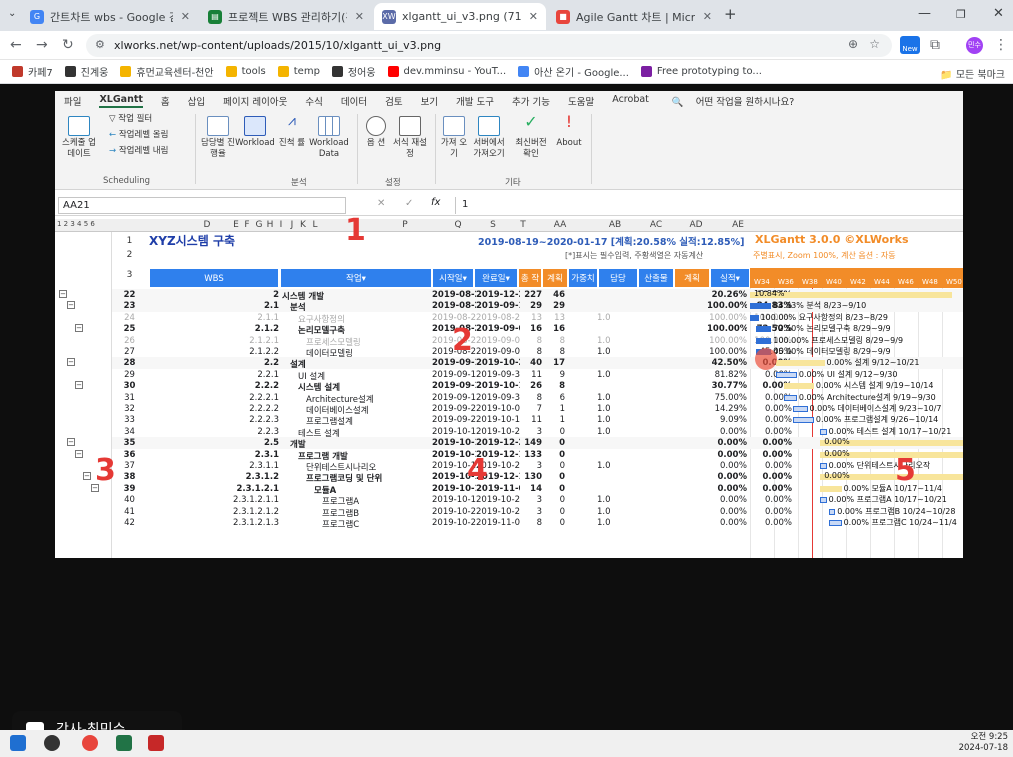  Describe the element at coordinates (100, 44) in the screenshot. I see `site-info-icon: ⚙` at that location.